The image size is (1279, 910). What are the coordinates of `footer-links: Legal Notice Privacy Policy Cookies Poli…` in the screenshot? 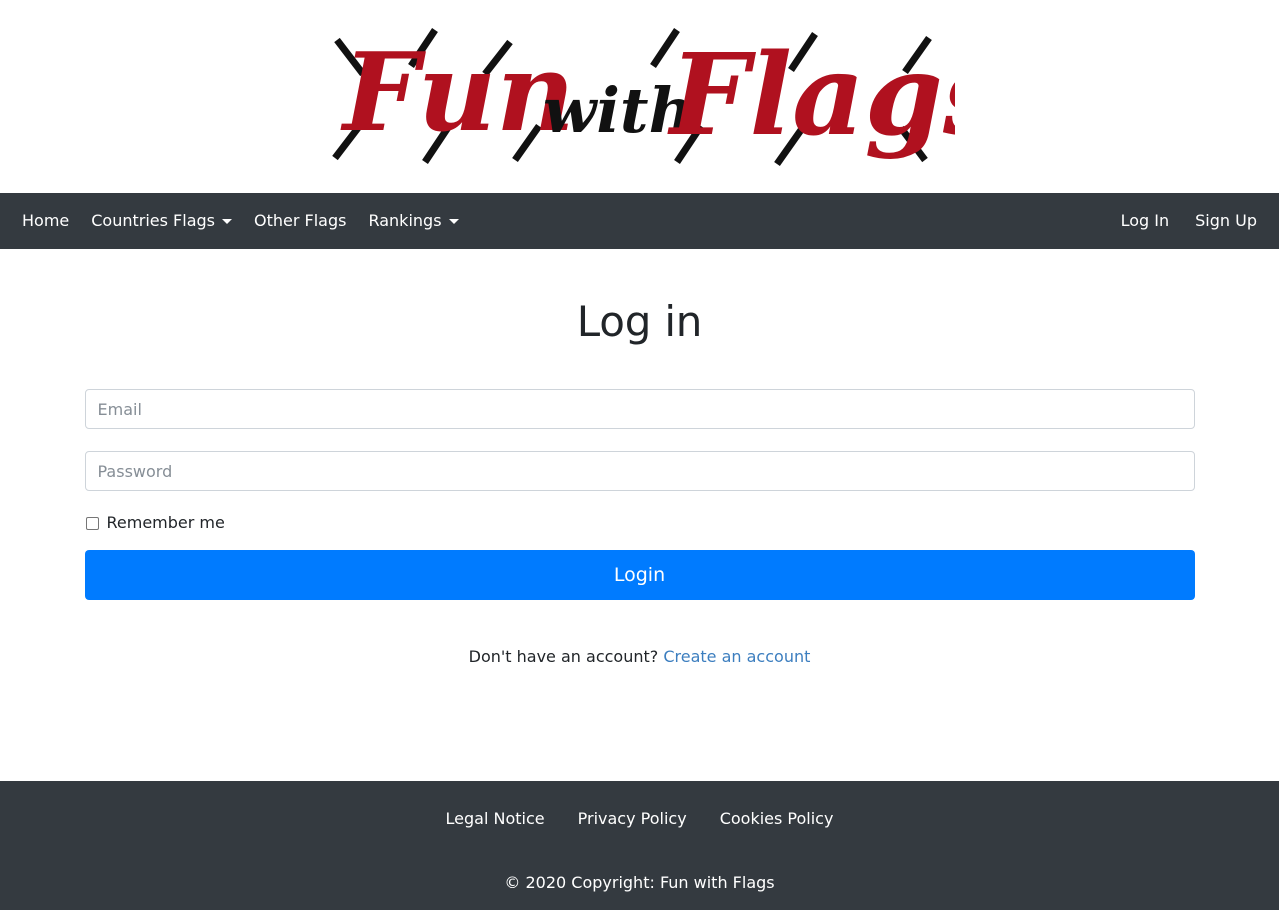 It's located at (639, 819).